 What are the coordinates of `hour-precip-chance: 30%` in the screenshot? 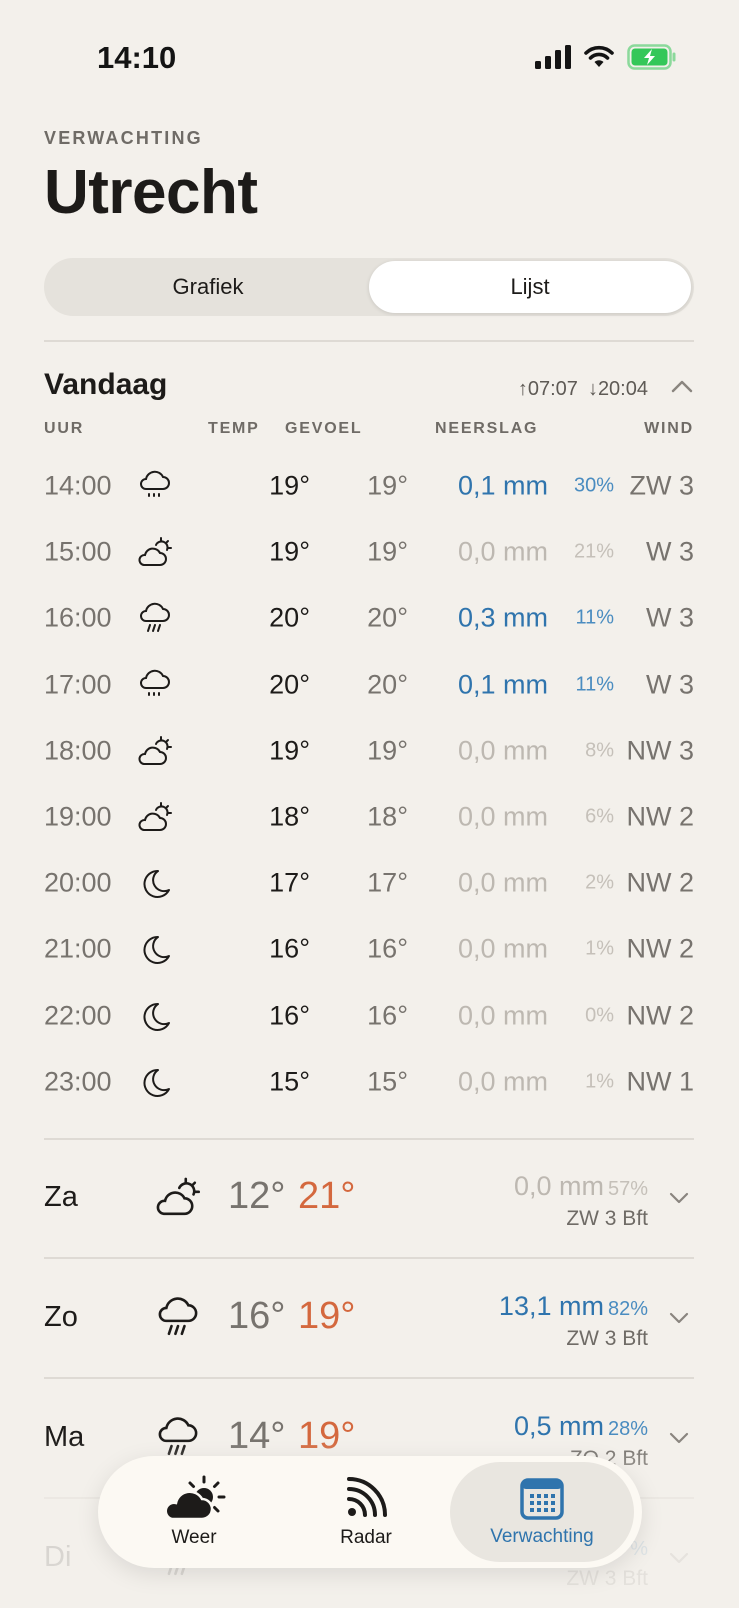 It's located at (593, 485).